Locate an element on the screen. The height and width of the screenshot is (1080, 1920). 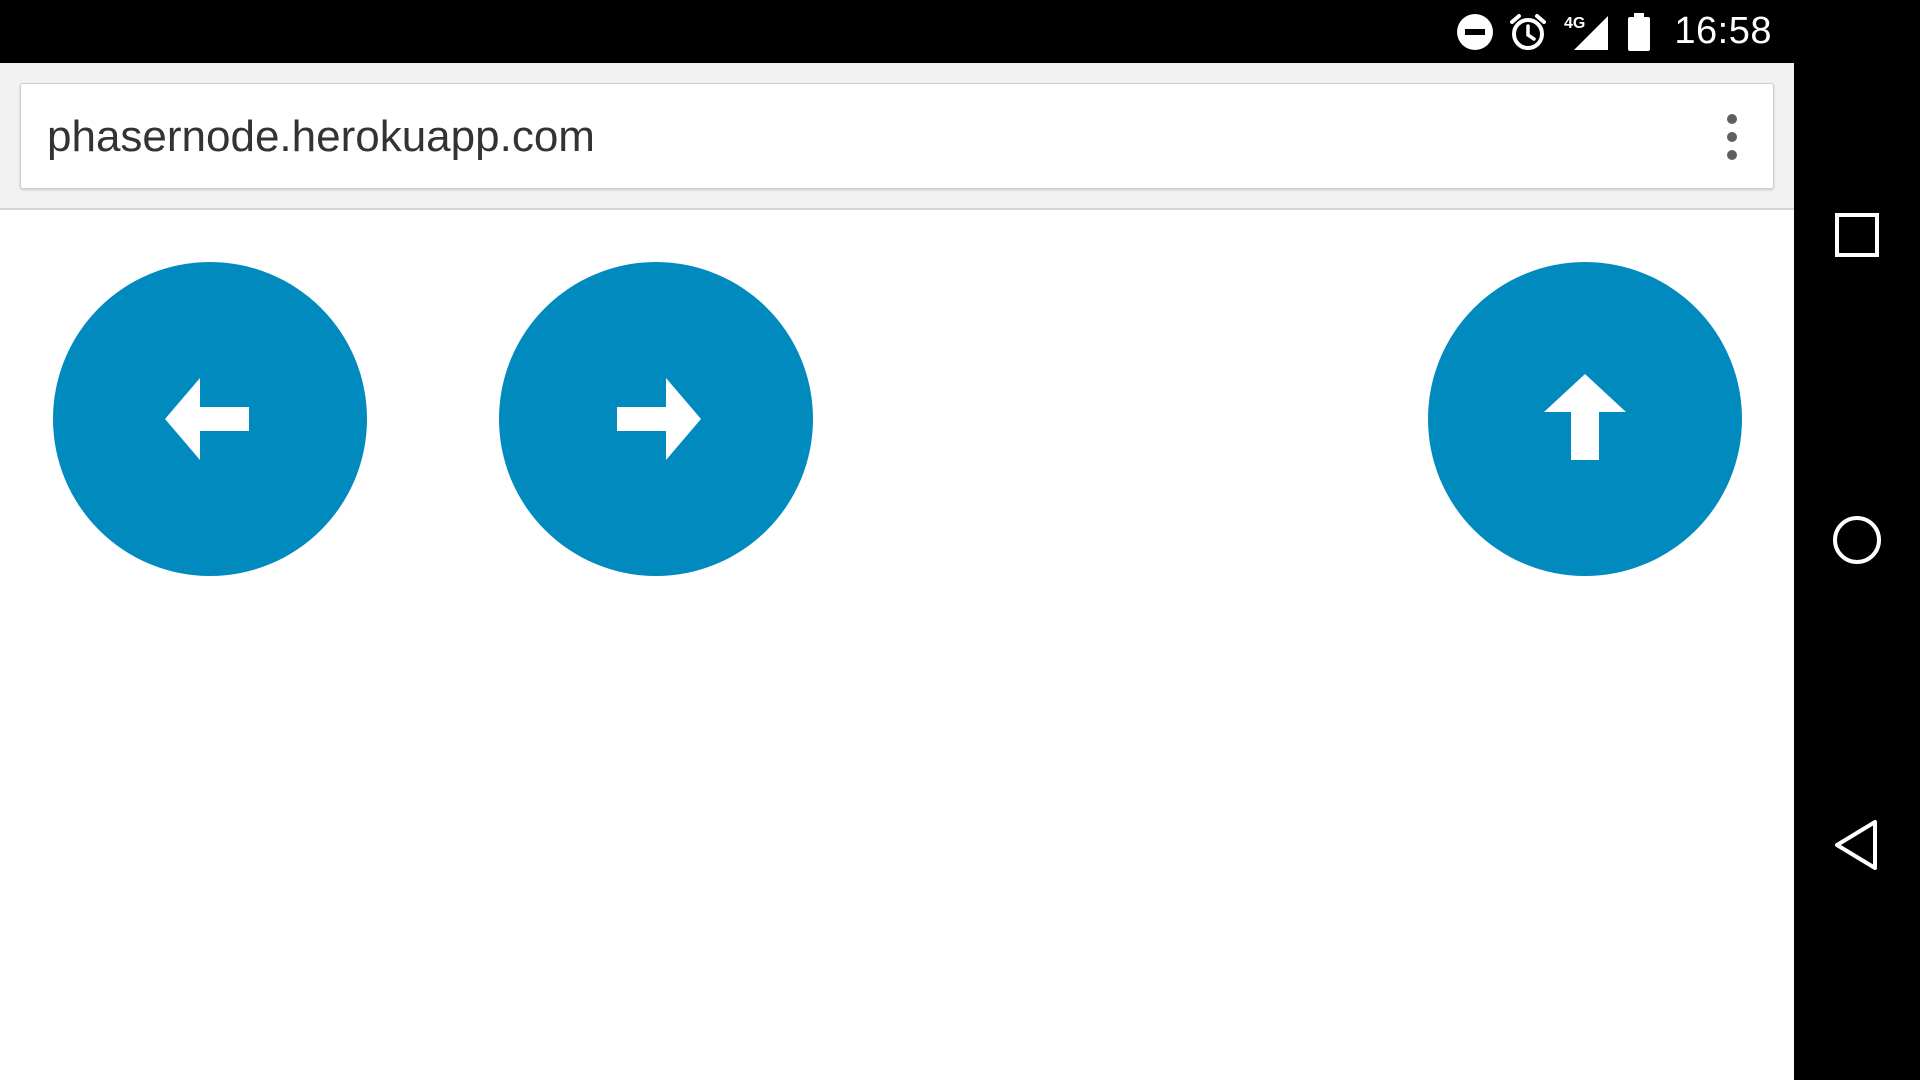
url-text: phasernode.herokuapp.com is located at coordinates (321, 137).